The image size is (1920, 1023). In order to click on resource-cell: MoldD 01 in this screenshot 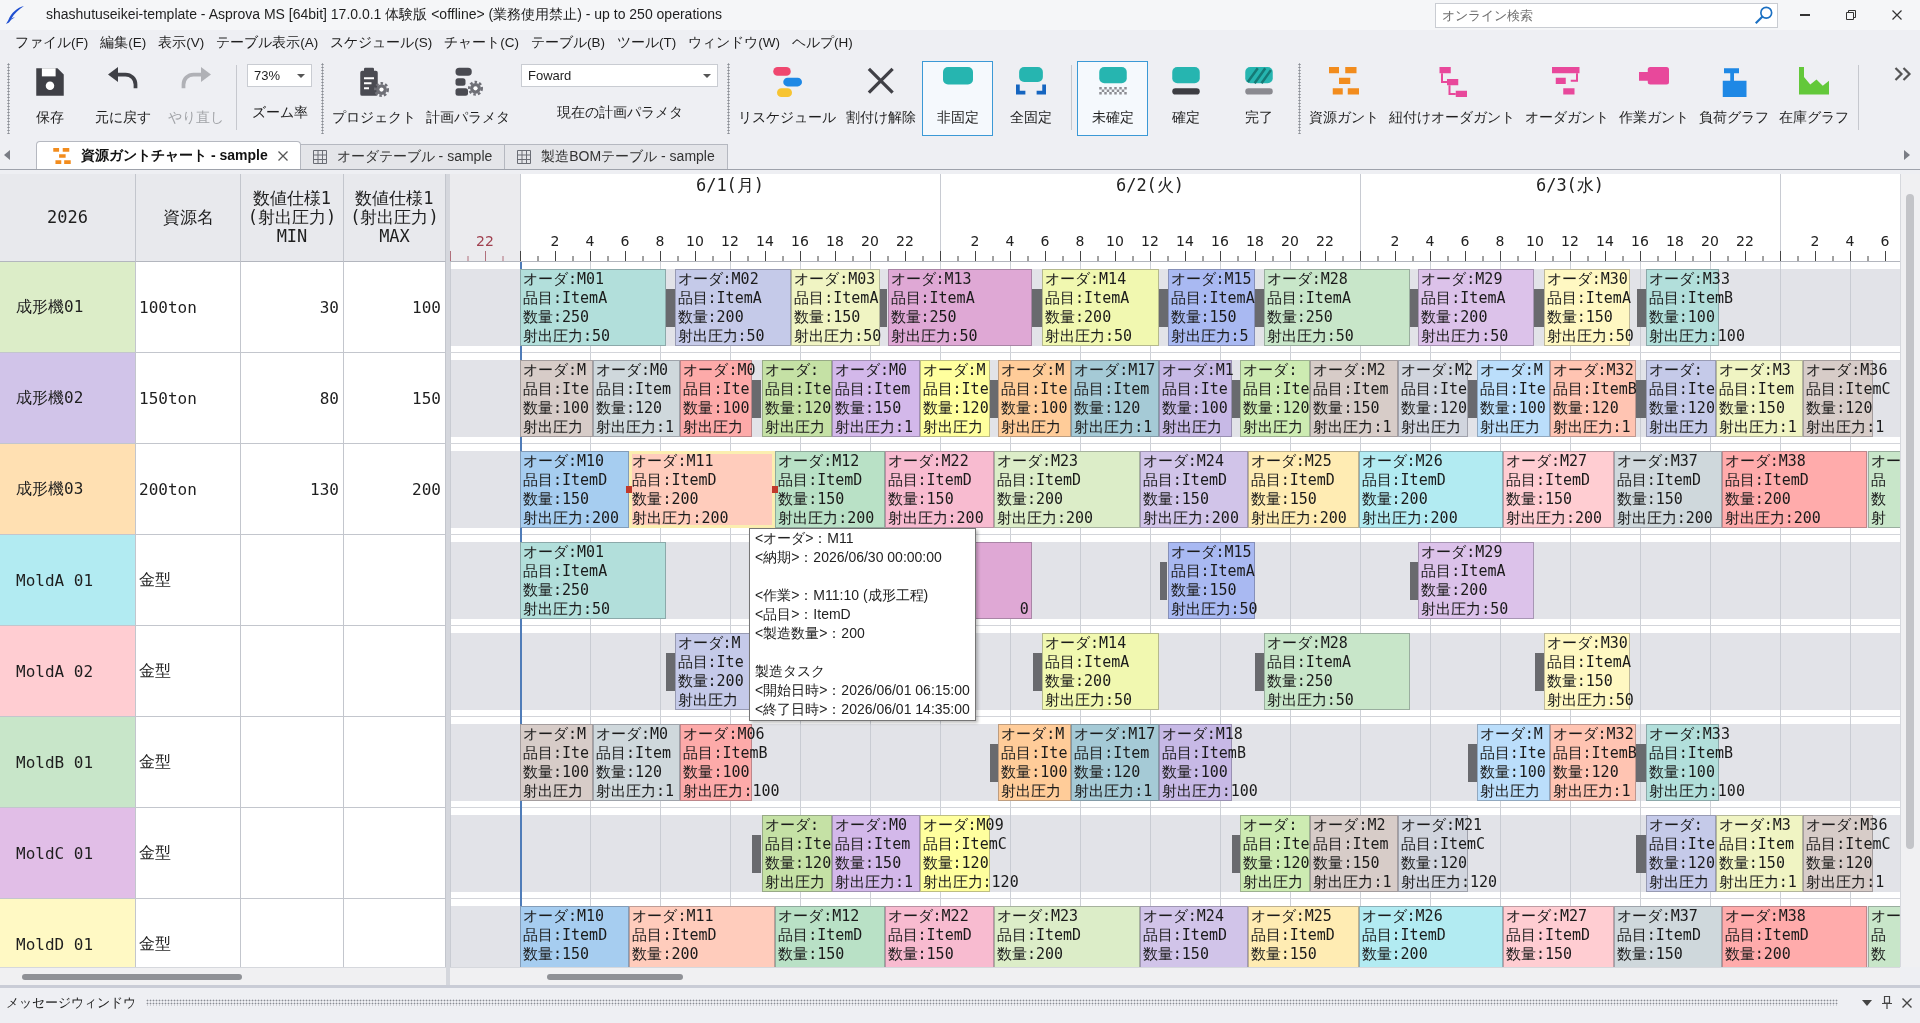, I will do `click(68, 933)`.